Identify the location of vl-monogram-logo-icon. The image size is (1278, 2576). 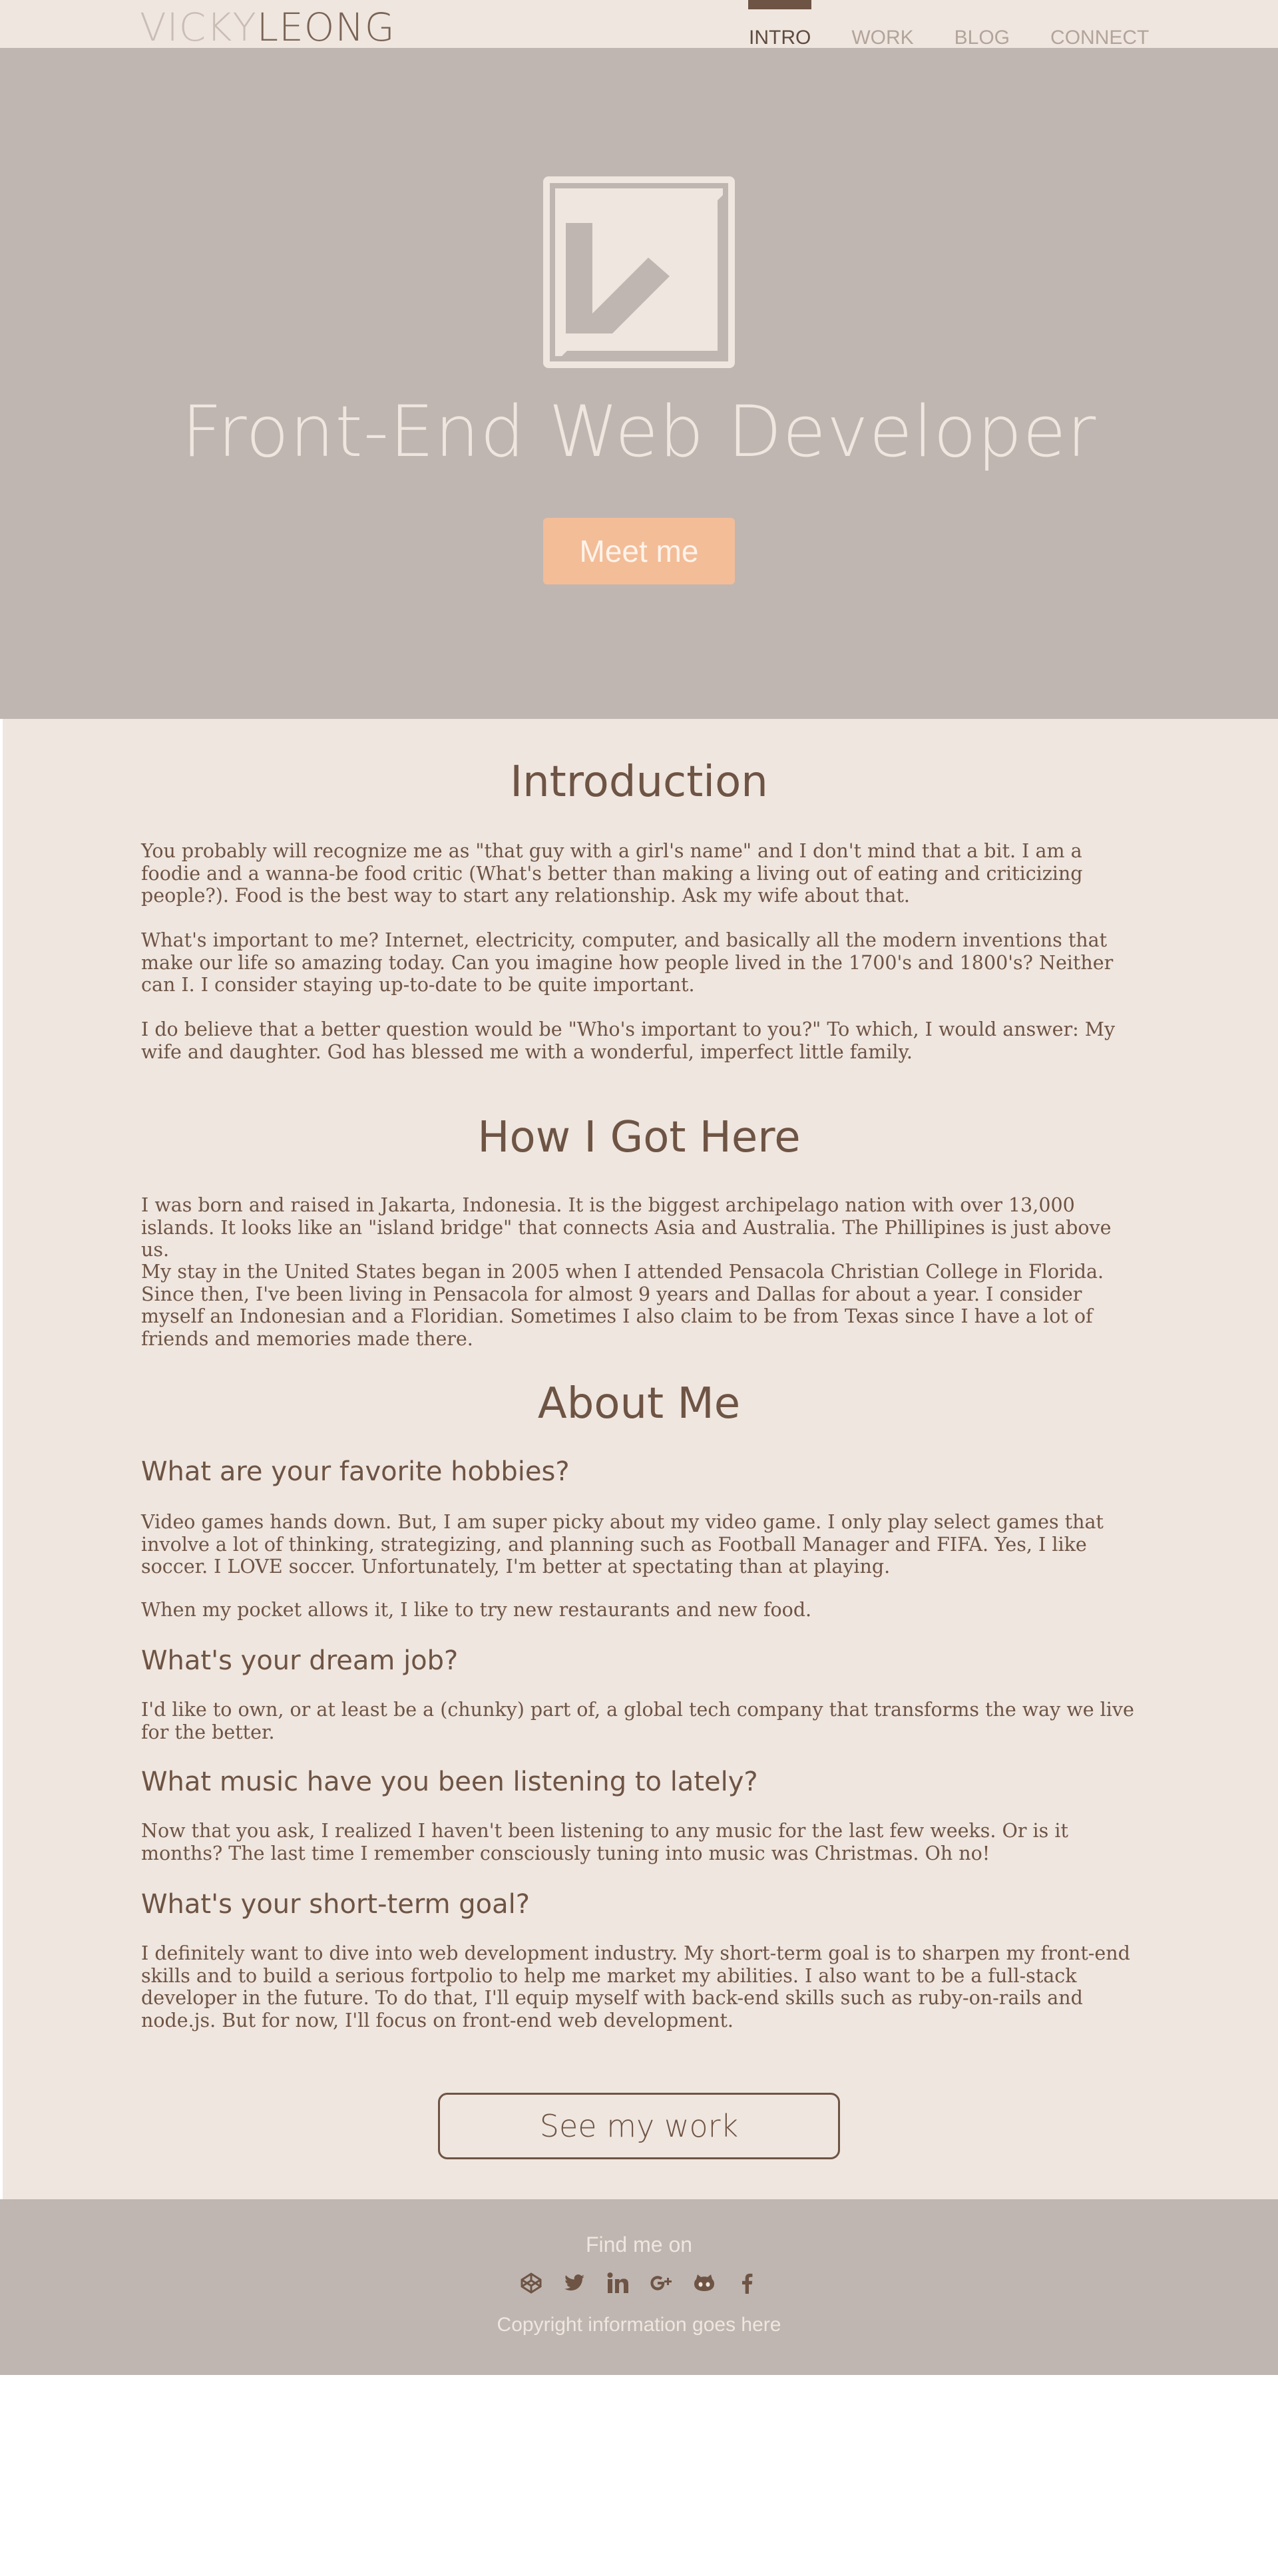
(639, 272).